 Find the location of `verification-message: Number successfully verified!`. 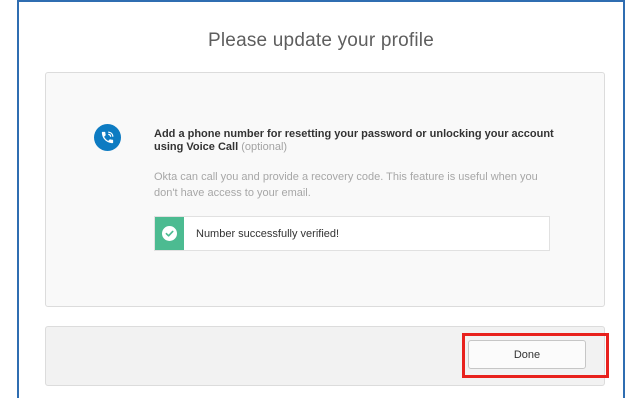

verification-message: Number successfully verified! is located at coordinates (268, 233).